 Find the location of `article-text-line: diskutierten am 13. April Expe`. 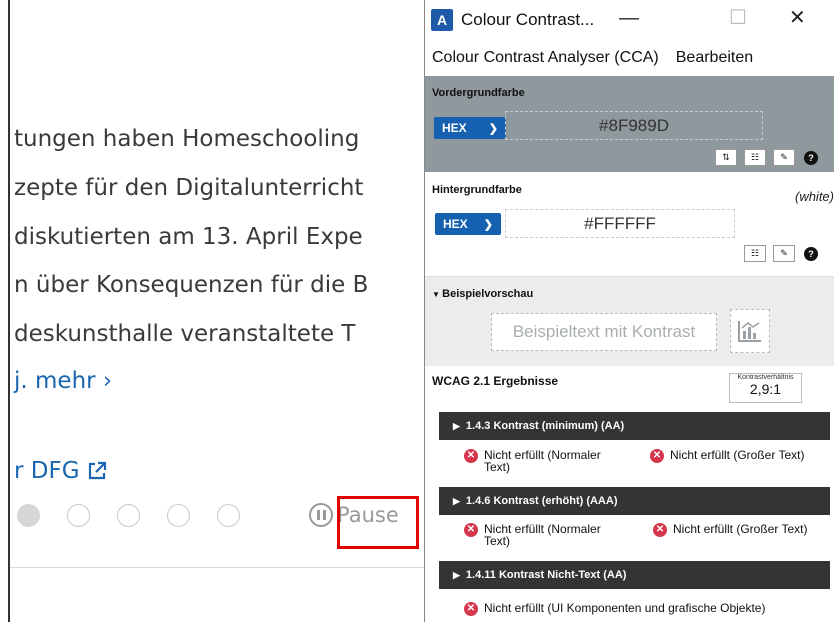

article-text-line: diskutierten am 13. April Expe is located at coordinates (188, 237).